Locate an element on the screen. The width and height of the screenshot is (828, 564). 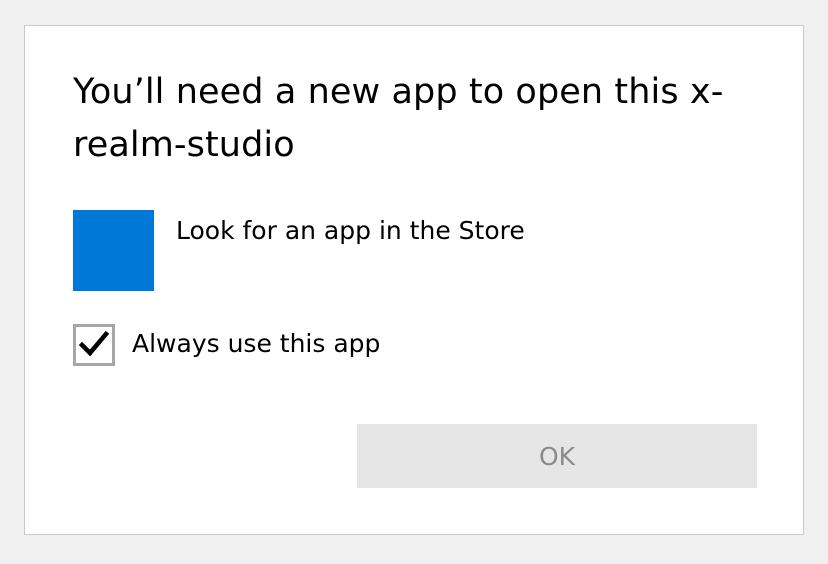
store-option-label: Look for an app in the Store is located at coordinates (350, 230).